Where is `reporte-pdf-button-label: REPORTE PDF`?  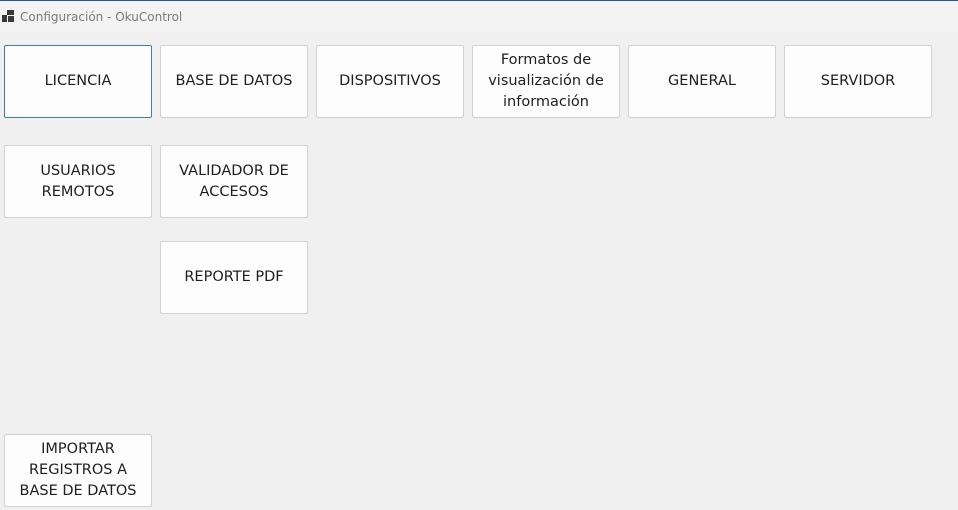 reporte-pdf-button-label: REPORTE PDF is located at coordinates (234, 277).